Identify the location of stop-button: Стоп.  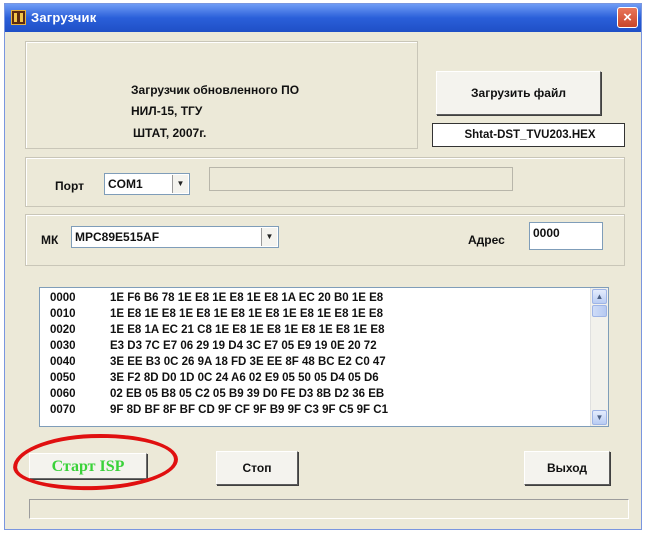
(257, 468).